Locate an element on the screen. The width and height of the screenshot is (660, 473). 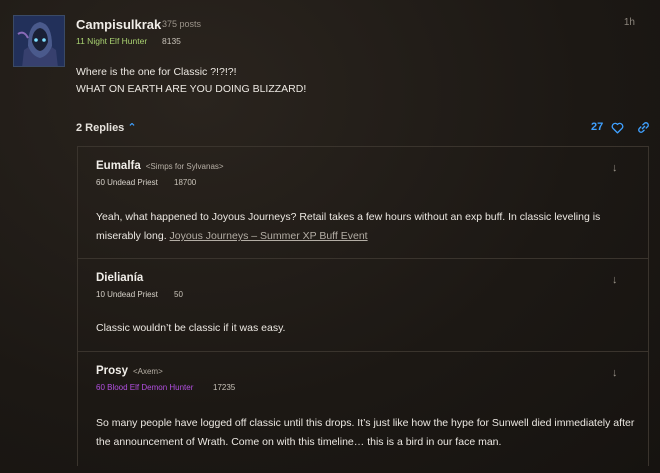
reply-author: Dielianía is located at coordinates (119, 278).